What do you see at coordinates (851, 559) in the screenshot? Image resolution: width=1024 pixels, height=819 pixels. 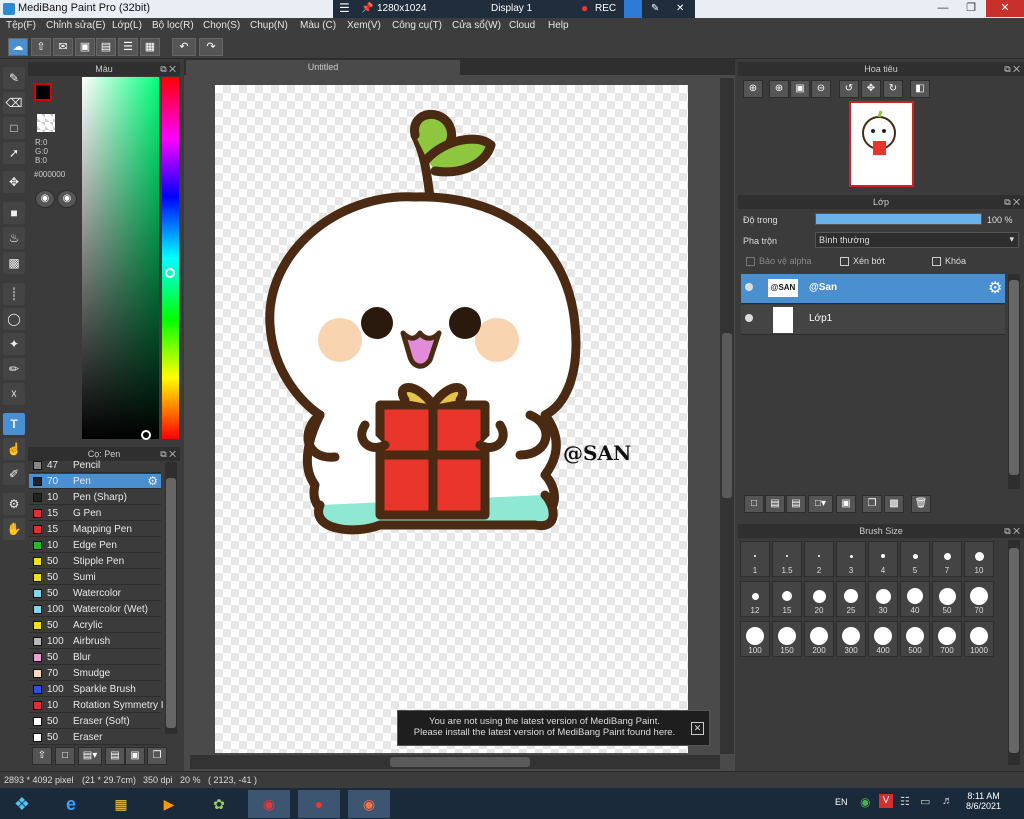 I see `brush-size-option: 3` at bounding box center [851, 559].